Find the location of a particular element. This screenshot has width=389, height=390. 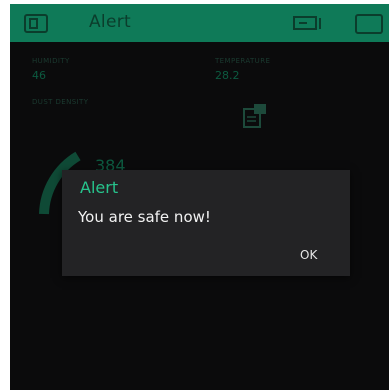

dialog-message: You are safe now! is located at coordinates (144, 217).